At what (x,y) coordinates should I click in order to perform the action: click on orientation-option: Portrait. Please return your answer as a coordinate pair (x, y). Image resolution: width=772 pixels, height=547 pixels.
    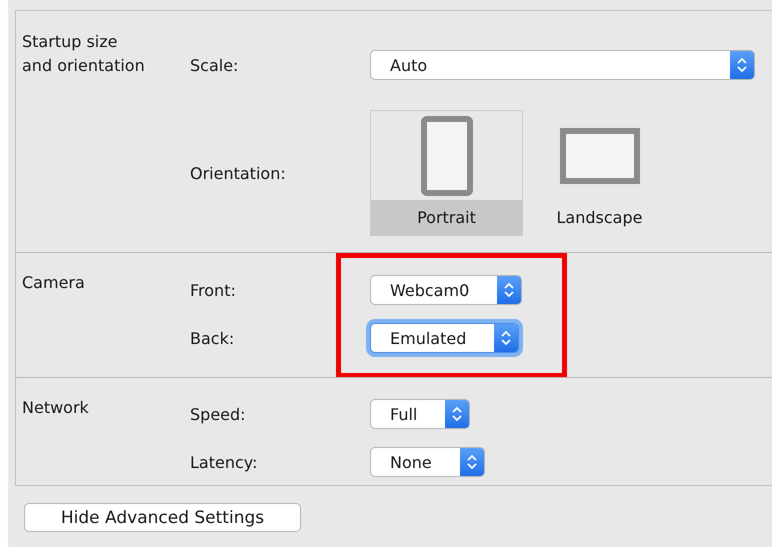
    Looking at the image, I should click on (446, 173).